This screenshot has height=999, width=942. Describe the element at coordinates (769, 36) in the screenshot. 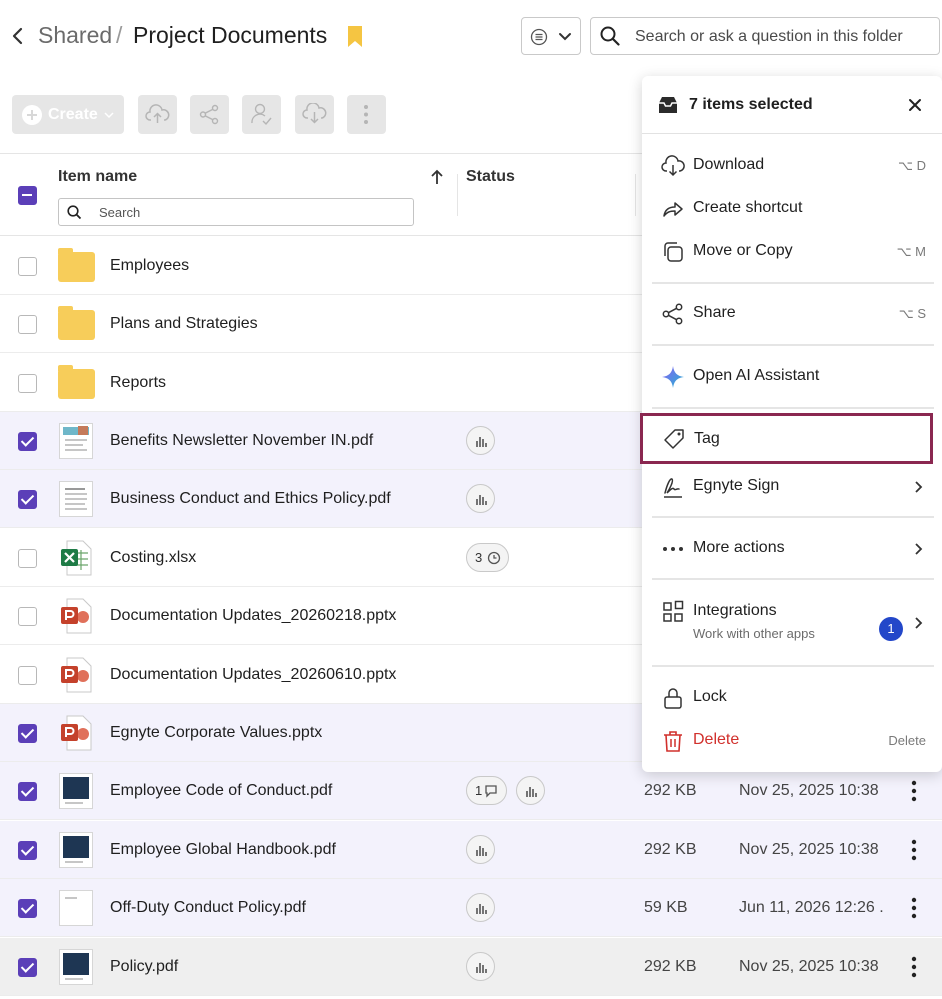

I see `search-placeholder: Search or ask a question in this folder` at that location.